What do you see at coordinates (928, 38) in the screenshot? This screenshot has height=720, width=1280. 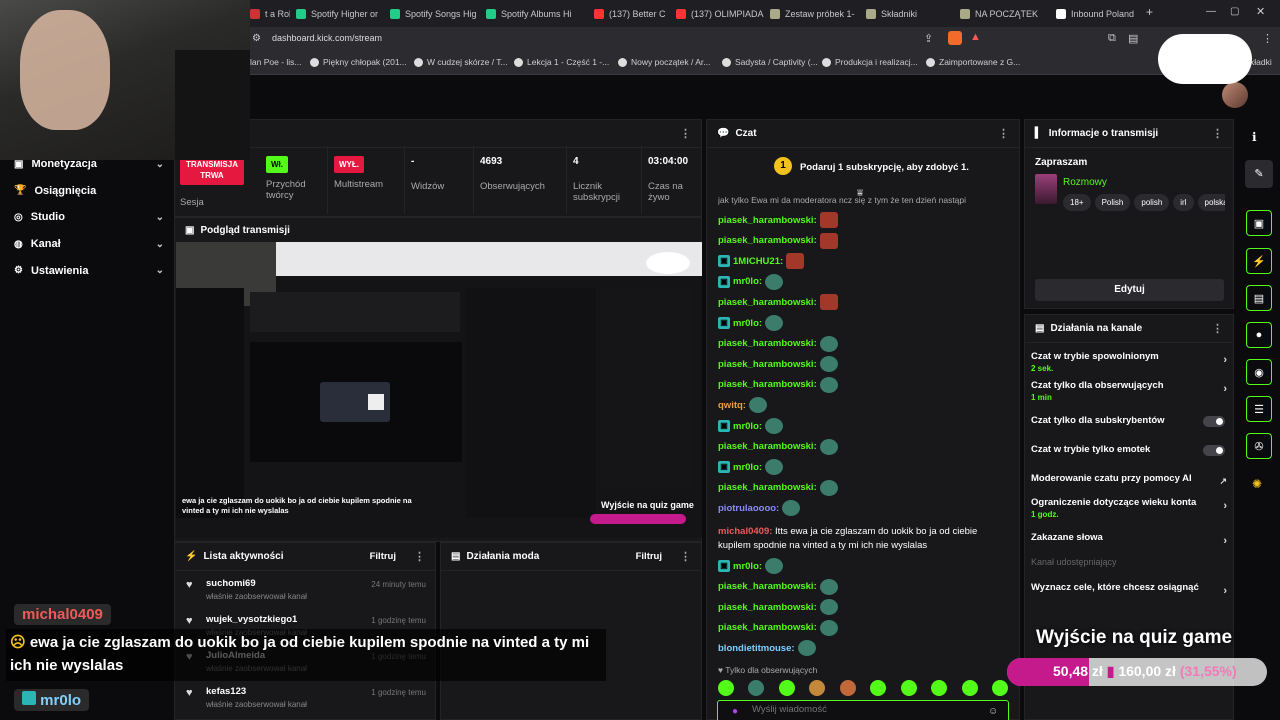 I see `share-icon: ⇪` at bounding box center [928, 38].